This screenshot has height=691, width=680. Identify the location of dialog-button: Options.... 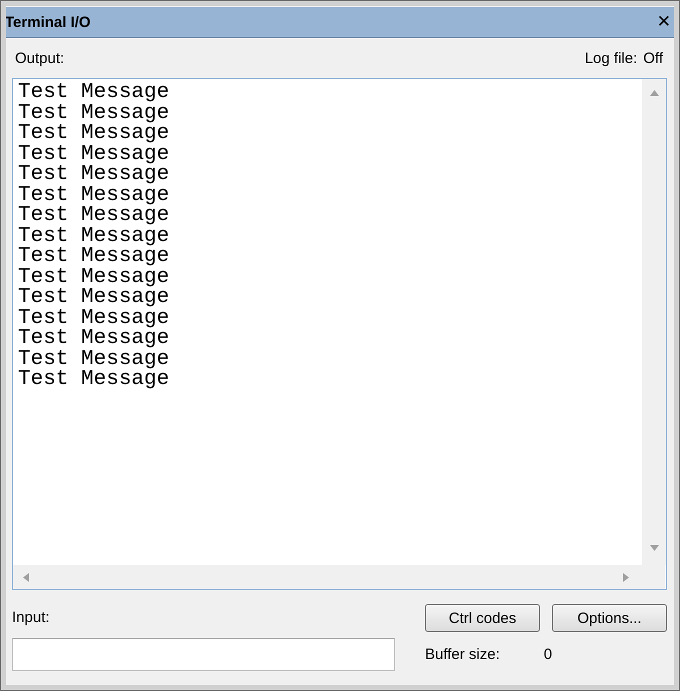
(609, 618).